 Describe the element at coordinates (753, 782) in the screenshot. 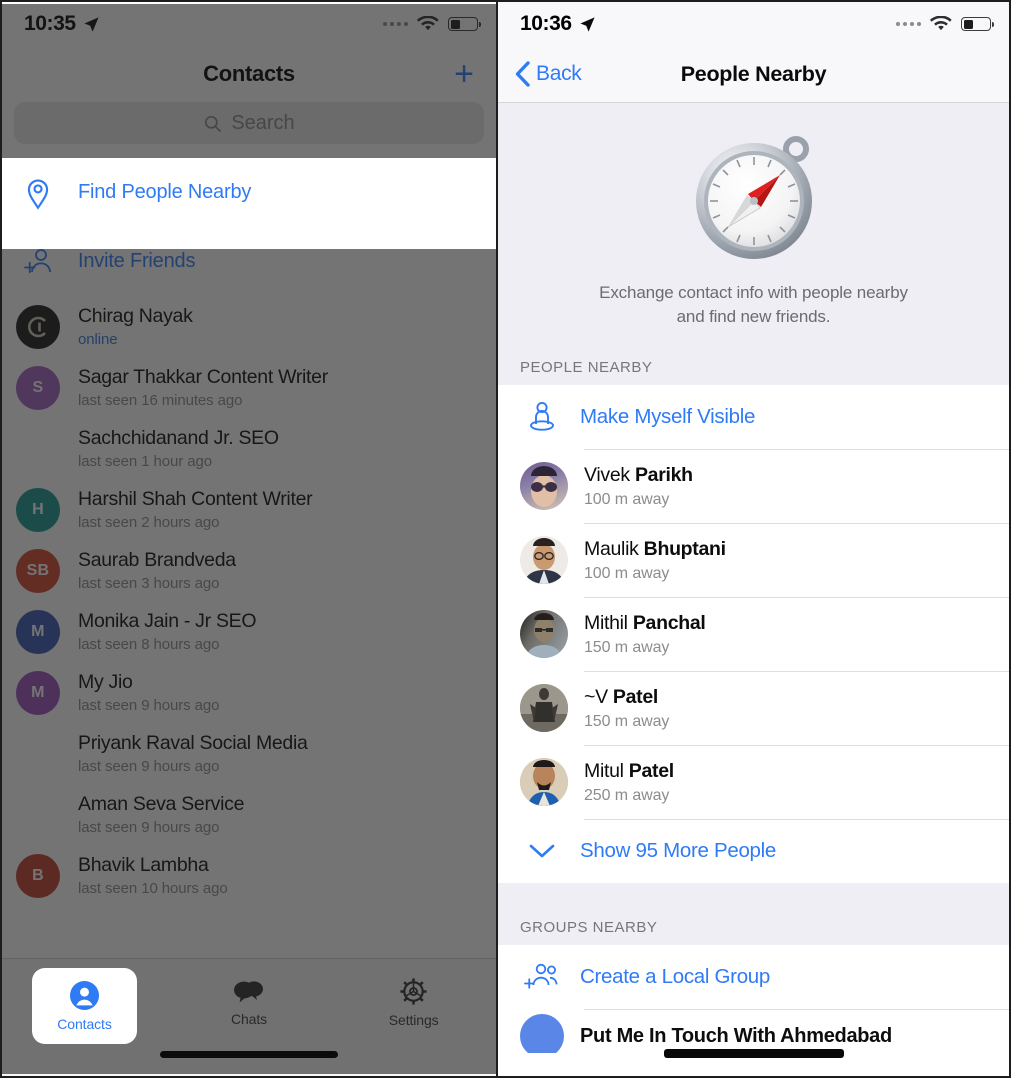

I see `person-row: Mitul Patel 250 m away` at that location.